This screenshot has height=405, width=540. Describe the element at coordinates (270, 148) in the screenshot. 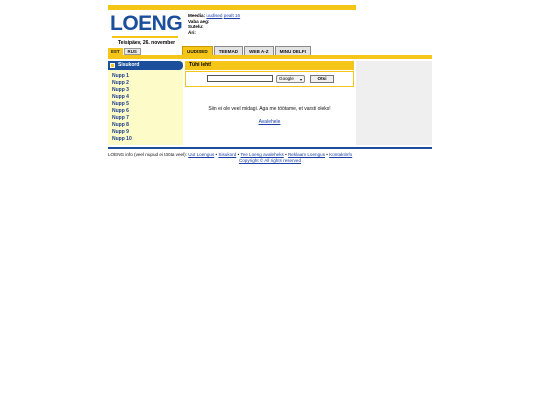

I see `footer-divider` at that location.